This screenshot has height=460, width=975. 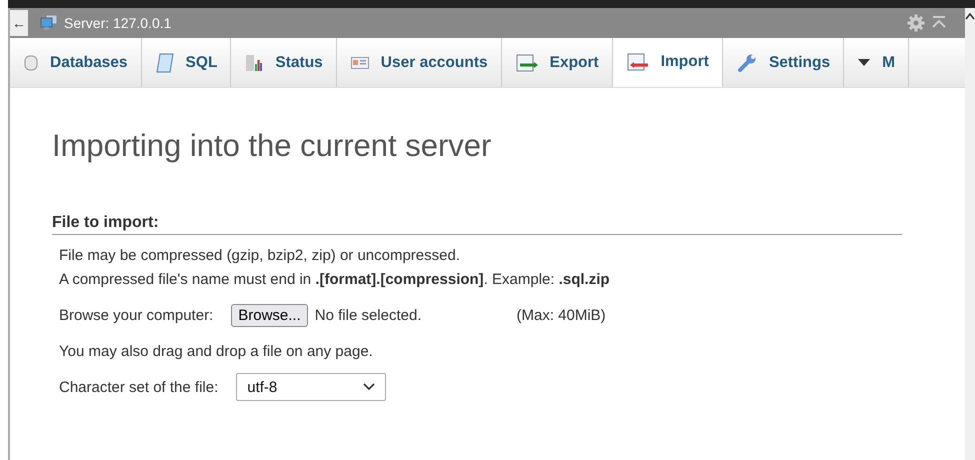 I want to click on nav-tab: Export, so click(x=557, y=62).